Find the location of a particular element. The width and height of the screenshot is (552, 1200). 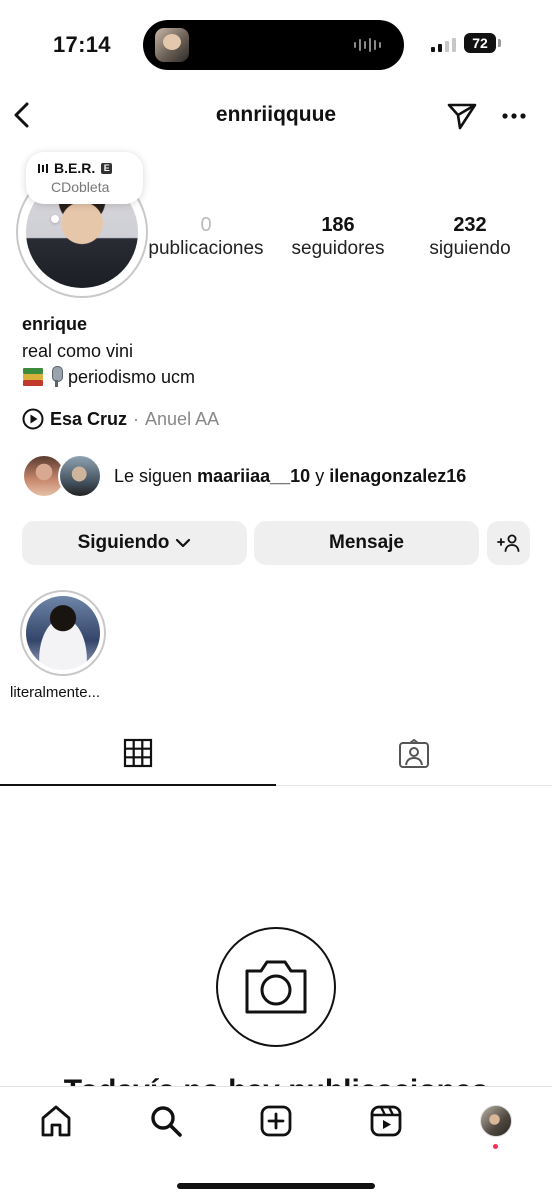

books-emoji-icon is located at coordinates (33, 377).